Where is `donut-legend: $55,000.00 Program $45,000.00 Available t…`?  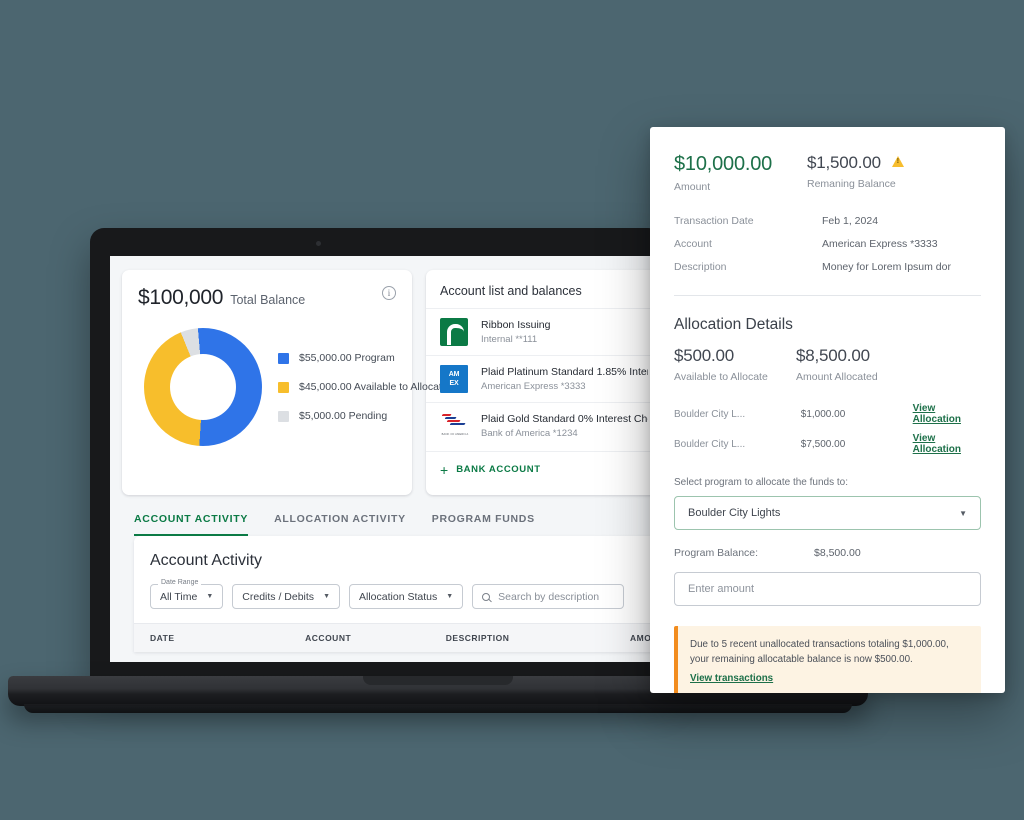
donut-legend: $55,000.00 Program $45,000.00 Available t… is located at coordinates (363, 387).